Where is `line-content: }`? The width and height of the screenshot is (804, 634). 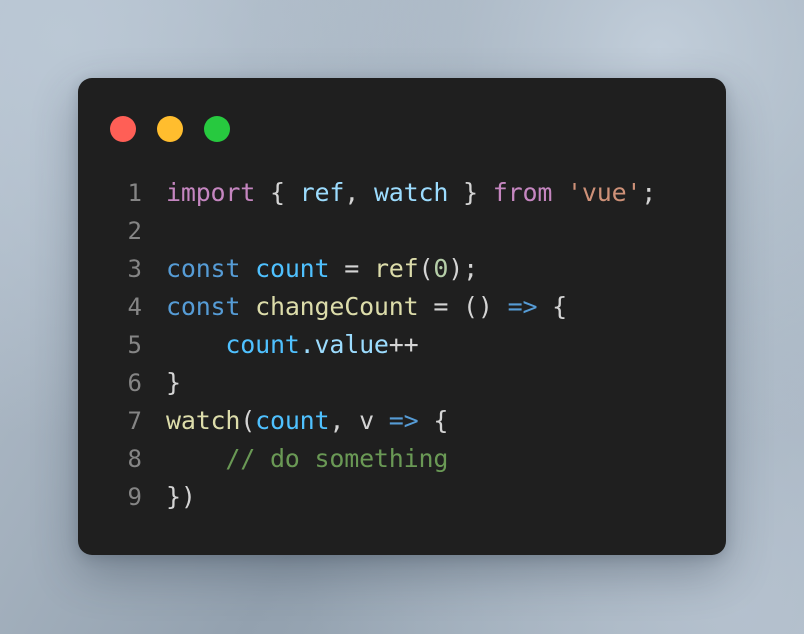
line-content: } is located at coordinates (173, 383).